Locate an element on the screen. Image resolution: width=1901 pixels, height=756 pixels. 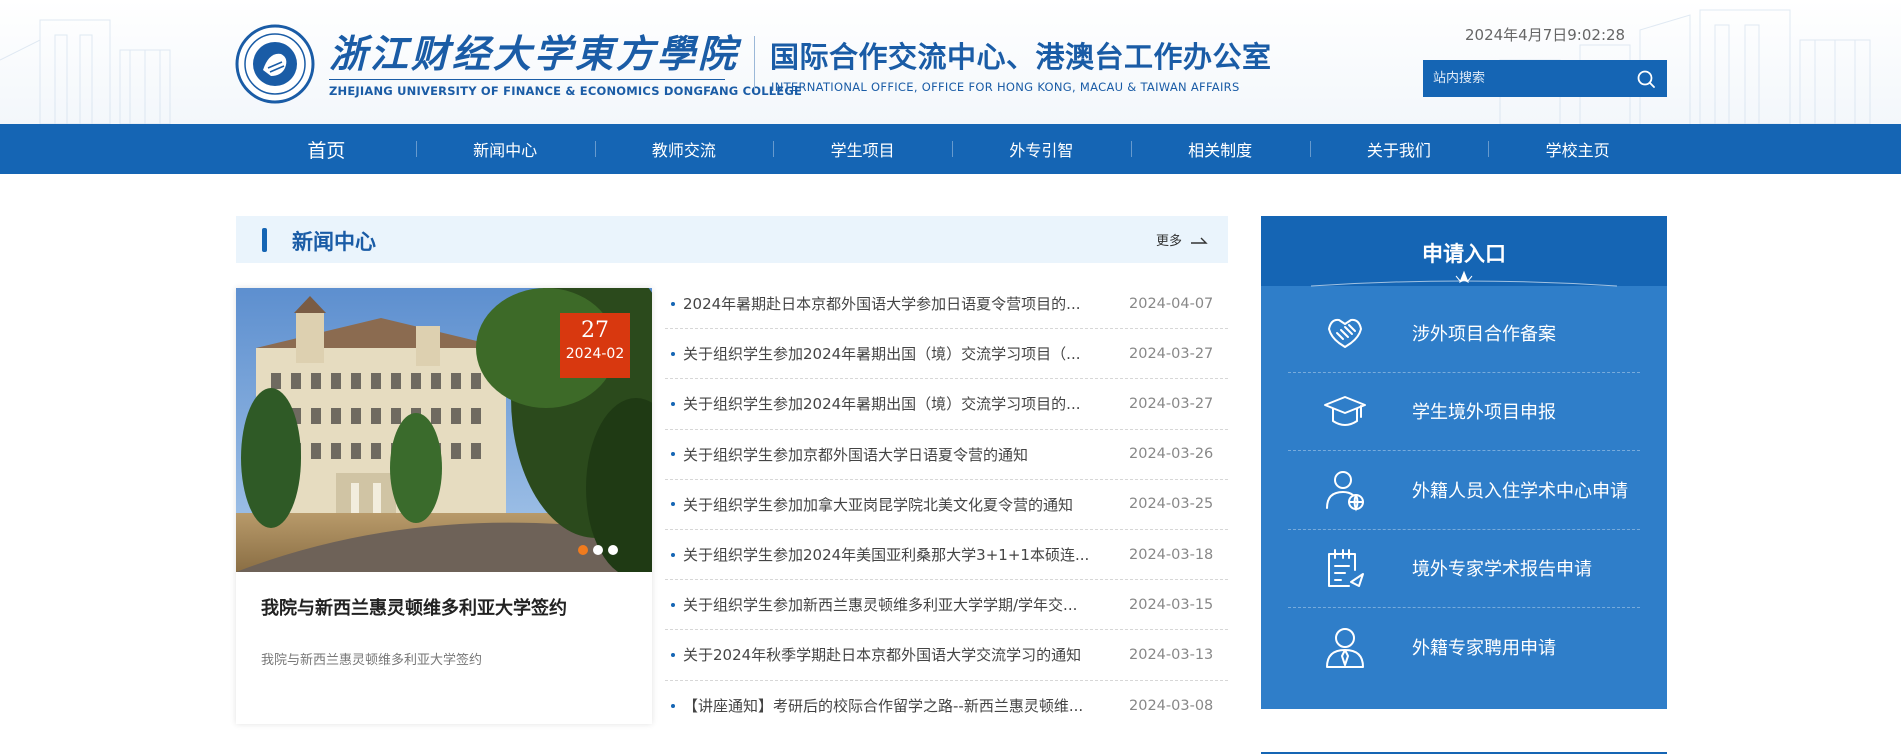
nav-item-faculty-exchange: 教师交流 is located at coordinates (684, 149).